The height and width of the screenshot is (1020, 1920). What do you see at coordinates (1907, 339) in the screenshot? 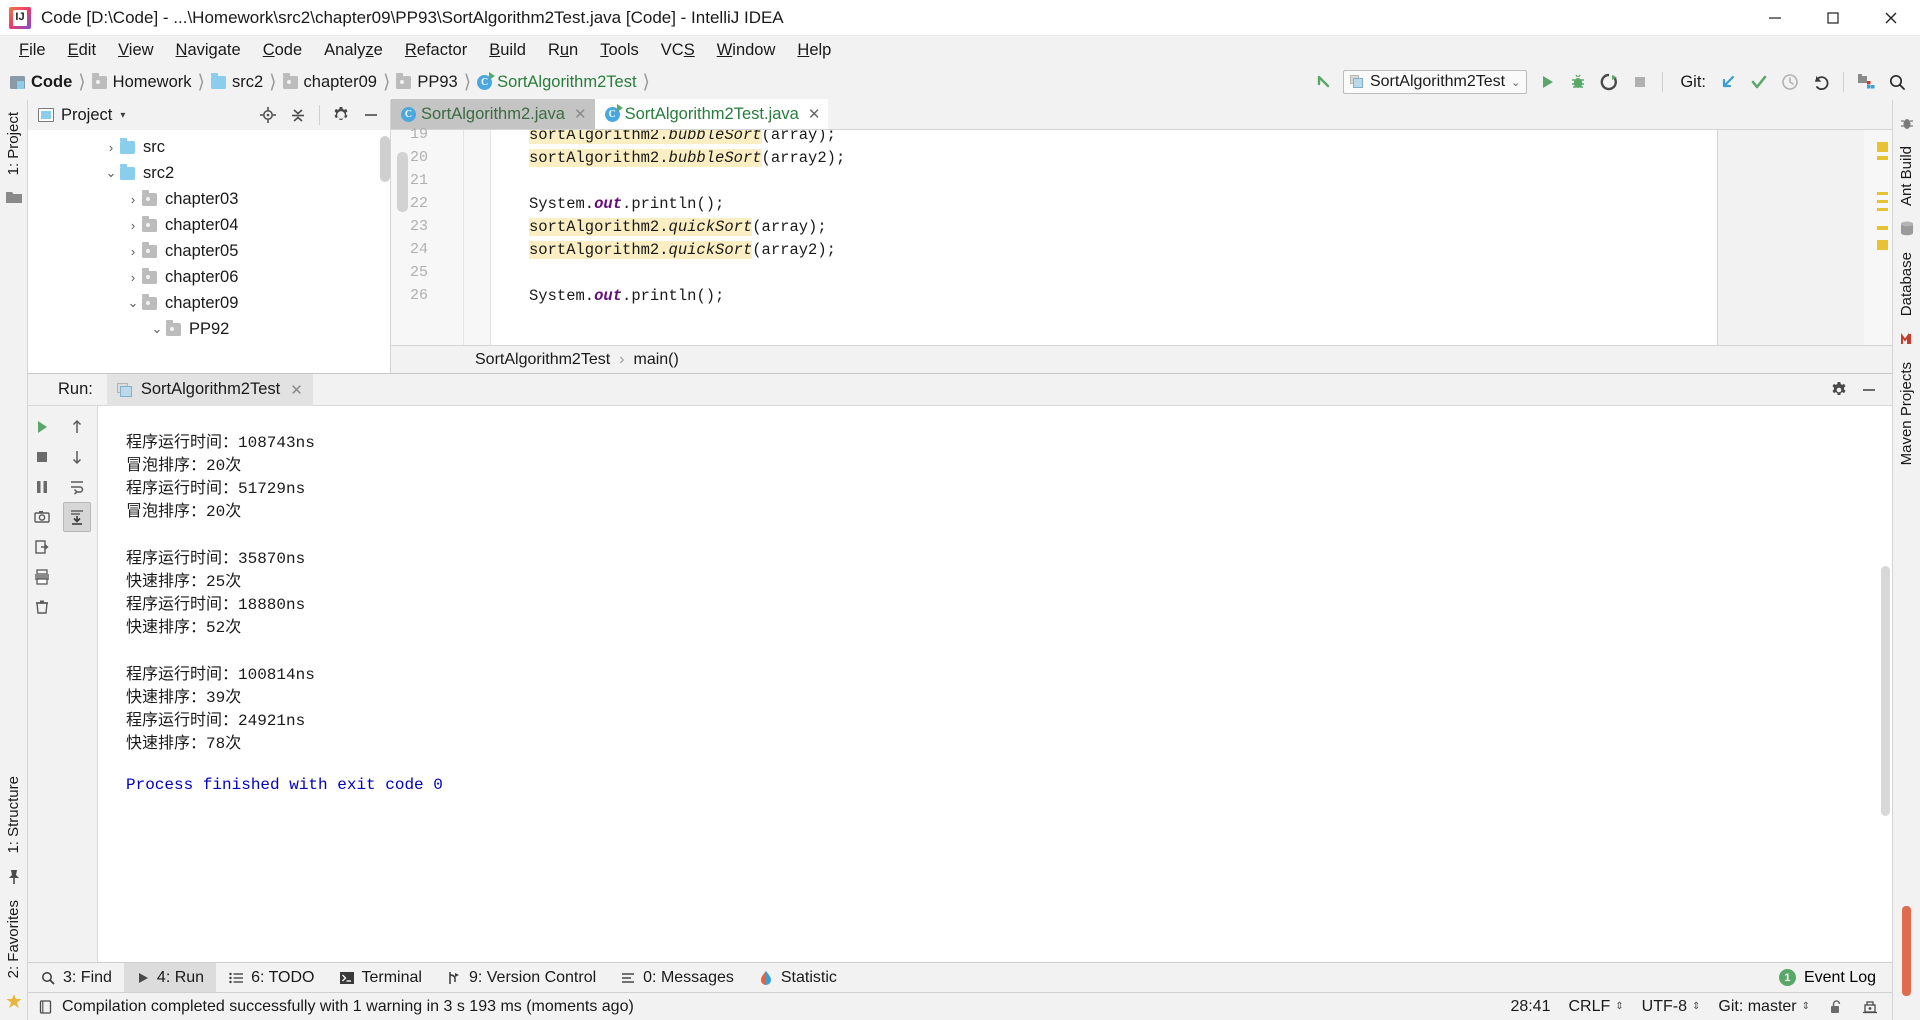
I see `maven-strip-icon` at bounding box center [1907, 339].